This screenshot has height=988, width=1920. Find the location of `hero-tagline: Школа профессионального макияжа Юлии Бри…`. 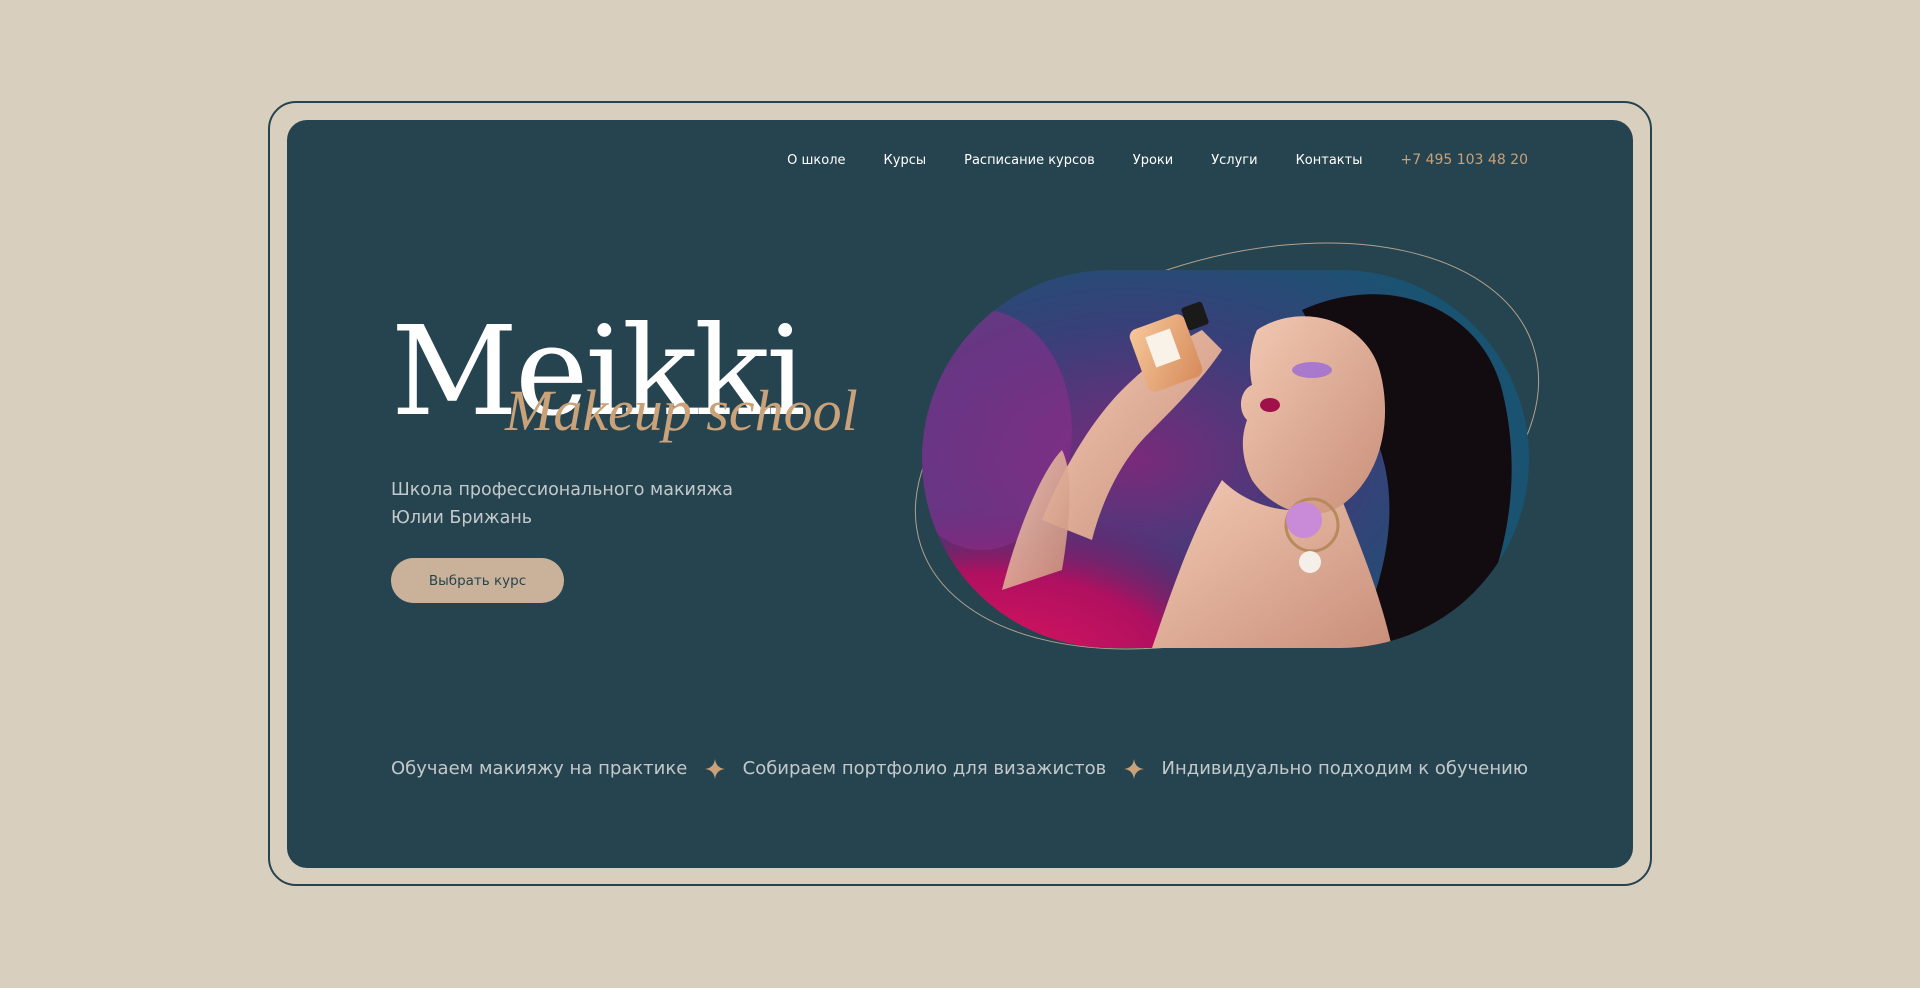

hero-tagline: Школа профессионального макияжа Юлии Бри… is located at coordinates (601, 504).